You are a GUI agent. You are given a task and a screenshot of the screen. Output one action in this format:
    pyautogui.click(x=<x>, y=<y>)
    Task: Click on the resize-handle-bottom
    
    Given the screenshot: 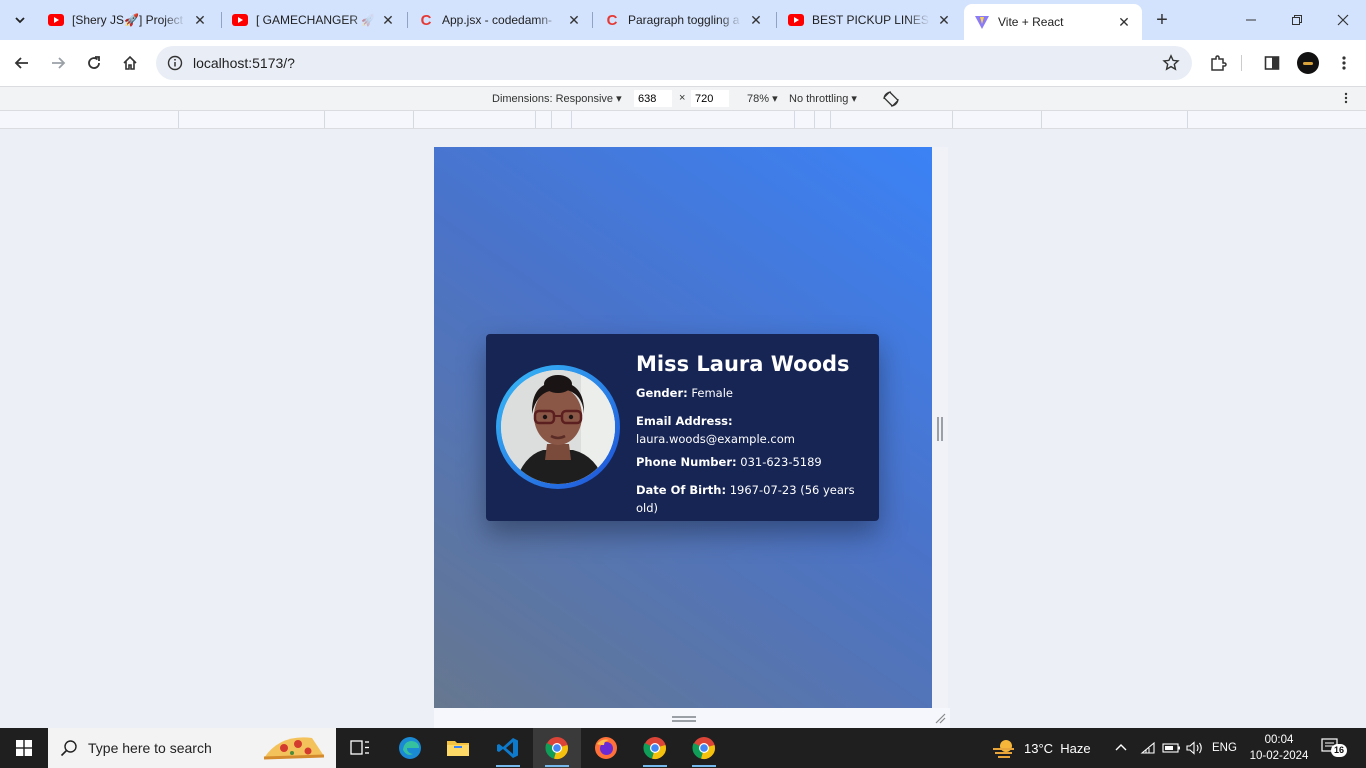 What is the action you would take?
    pyautogui.click(x=684, y=719)
    